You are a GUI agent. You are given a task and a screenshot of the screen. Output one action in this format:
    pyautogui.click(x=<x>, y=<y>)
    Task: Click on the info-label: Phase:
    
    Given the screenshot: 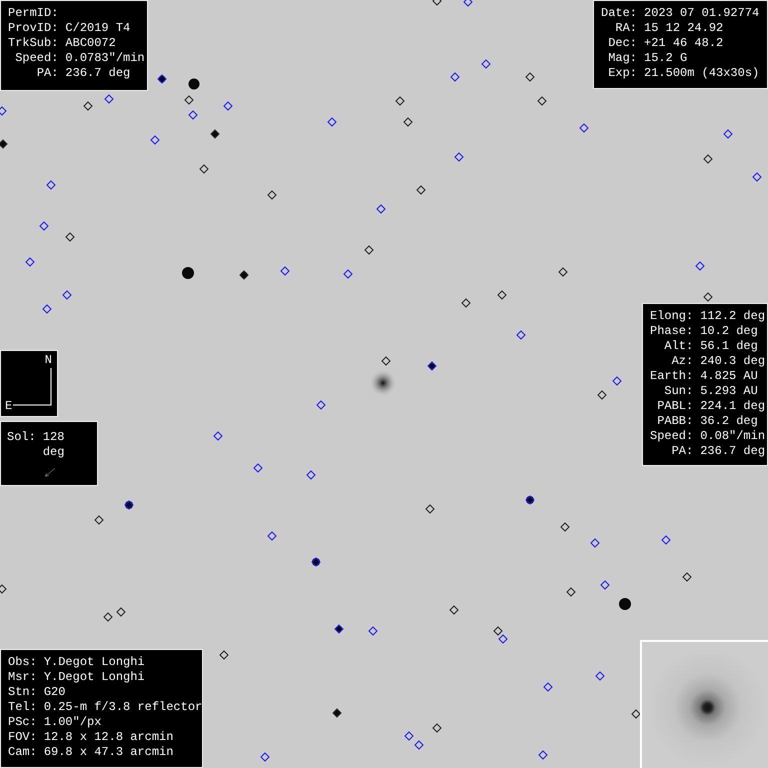 What is the action you would take?
    pyautogui.click(x=672, y=331)
    